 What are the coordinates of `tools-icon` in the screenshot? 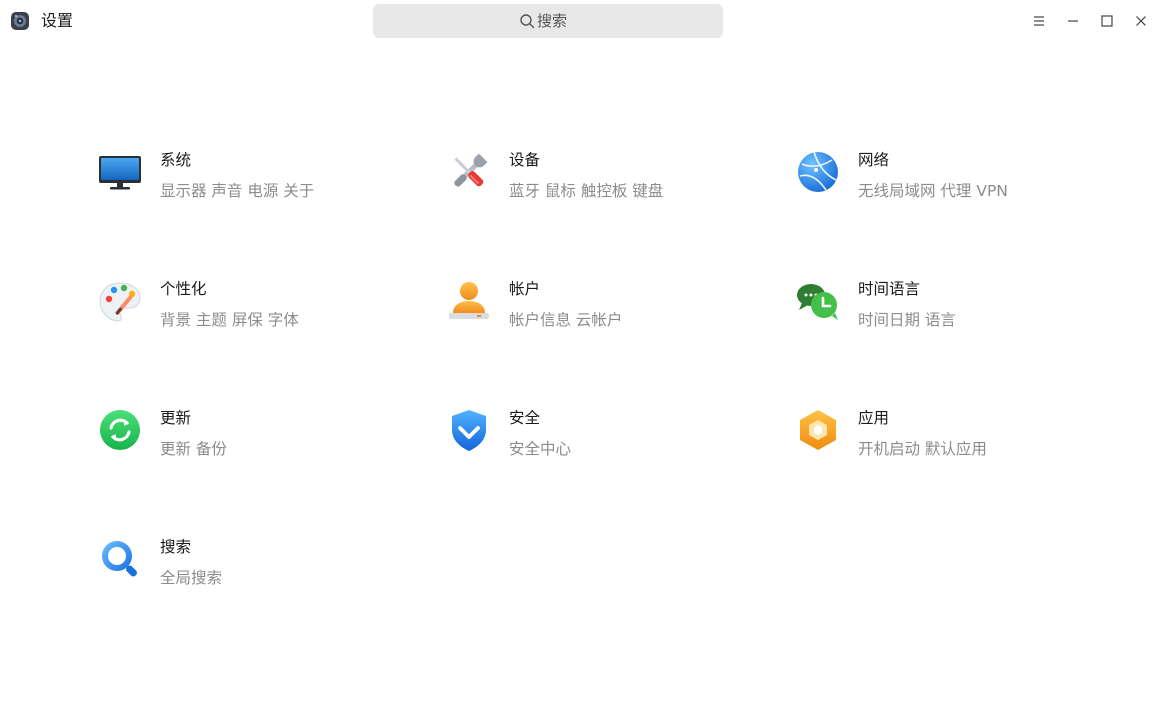 It's located at (469, 172).